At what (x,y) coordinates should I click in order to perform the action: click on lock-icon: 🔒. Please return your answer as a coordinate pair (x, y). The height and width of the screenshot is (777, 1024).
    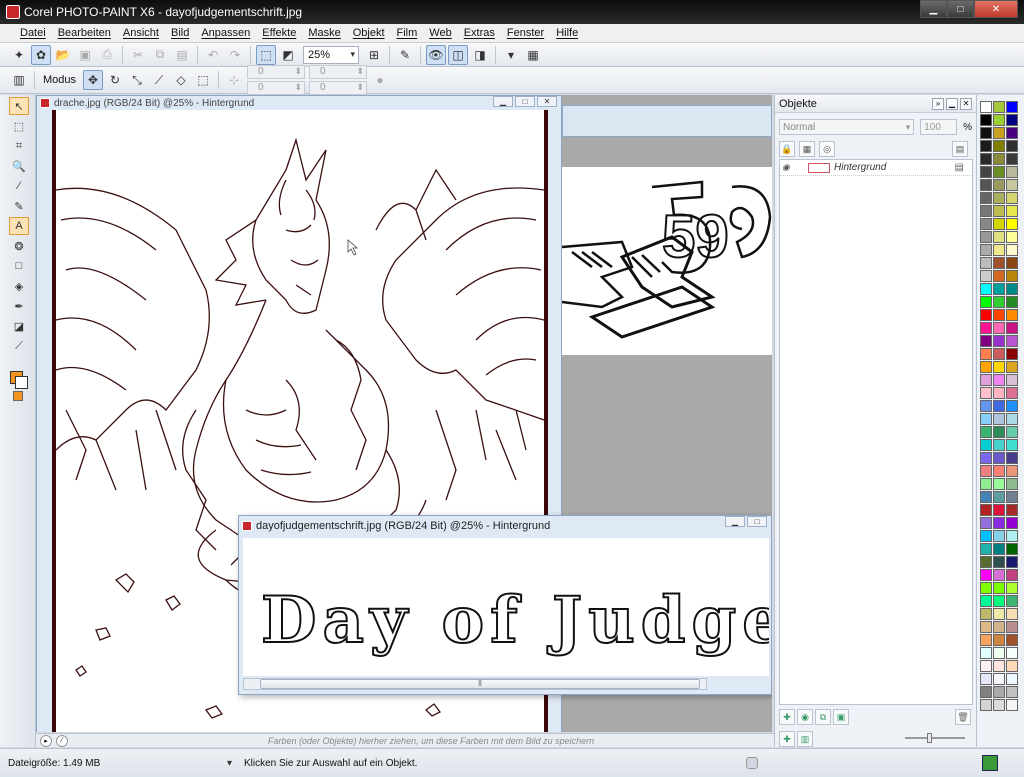
    Looking at the image, I should click on (787, 149).